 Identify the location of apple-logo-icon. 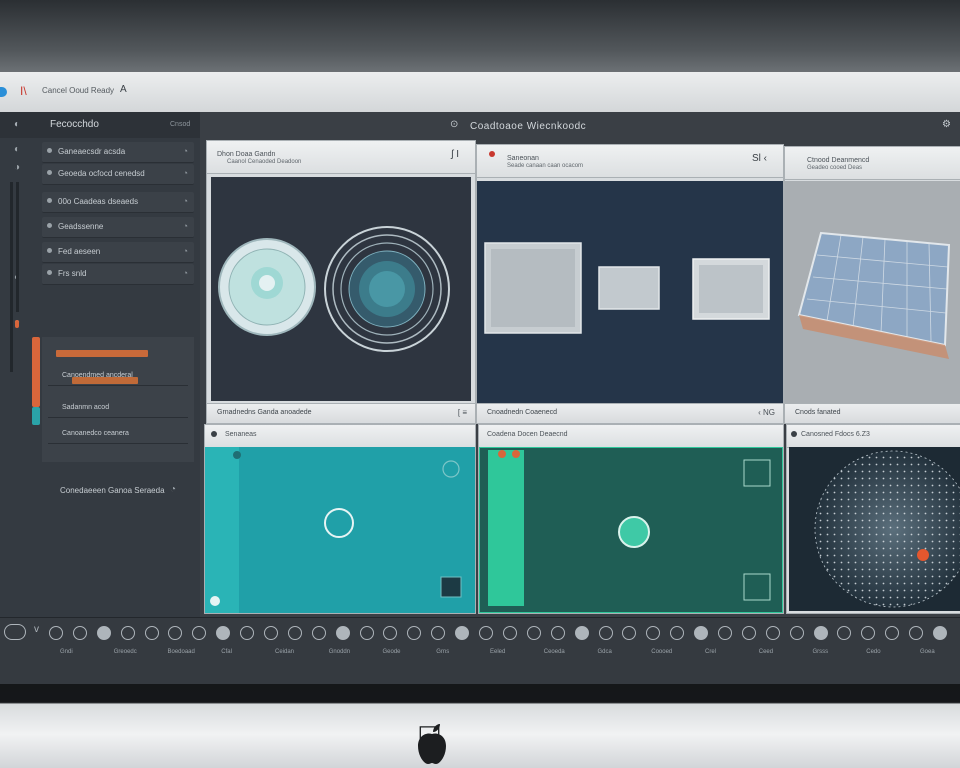
(432, 744).